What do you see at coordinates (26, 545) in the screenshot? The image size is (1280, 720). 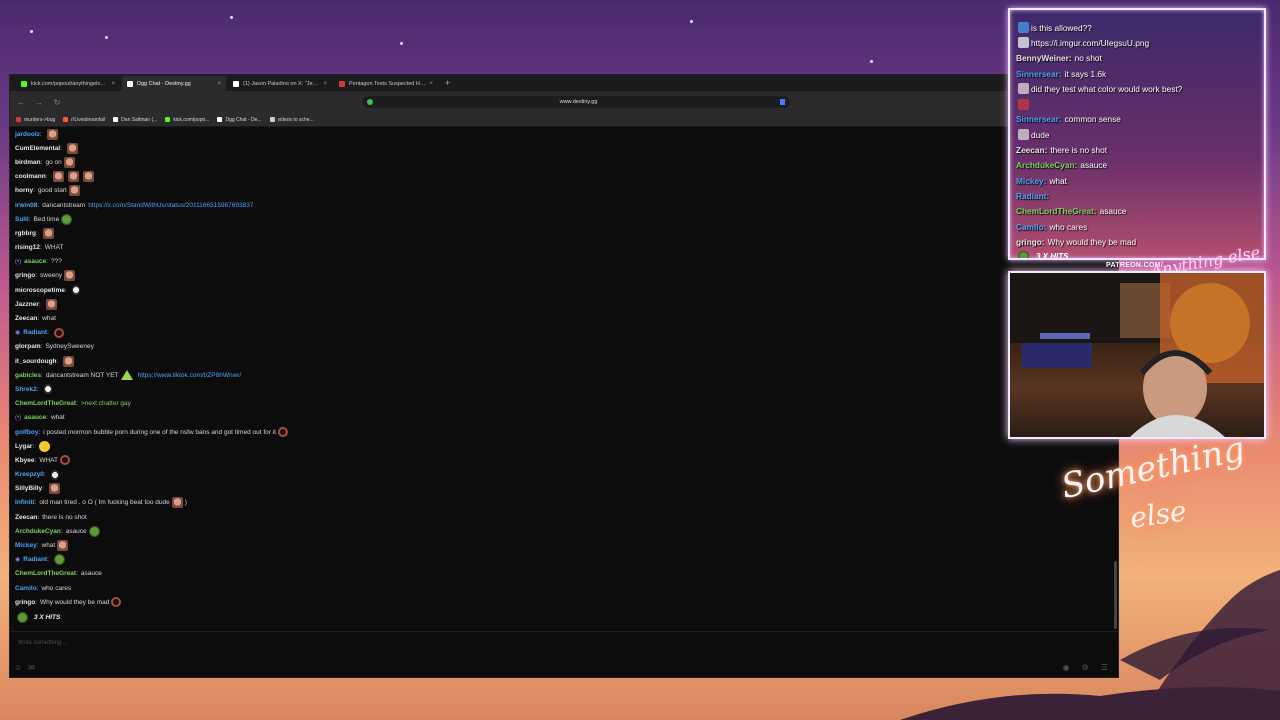 I see `chat-username: Mickey` at bounding box center [26, 545].